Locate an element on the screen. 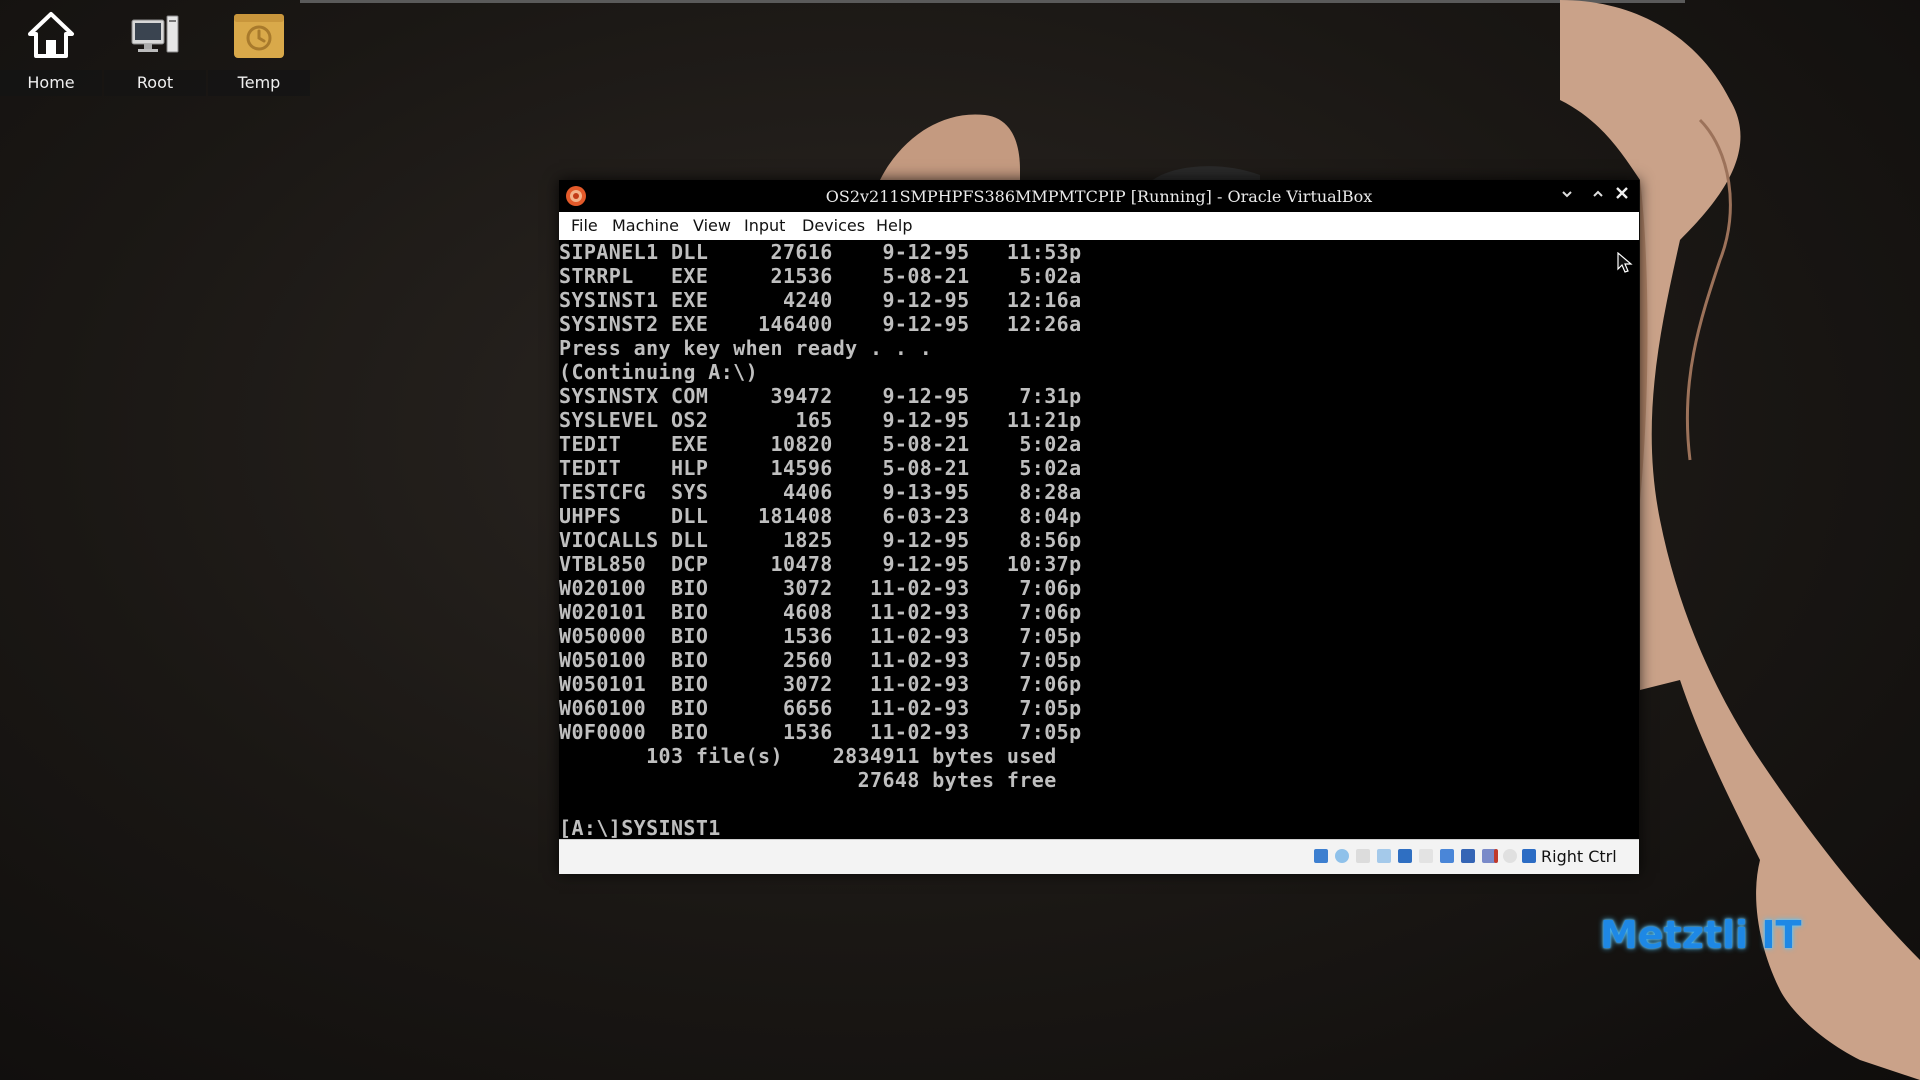 This screenshot has height=1080, width=1920. shared-folders-icon is located at coordinates (1447, 856).